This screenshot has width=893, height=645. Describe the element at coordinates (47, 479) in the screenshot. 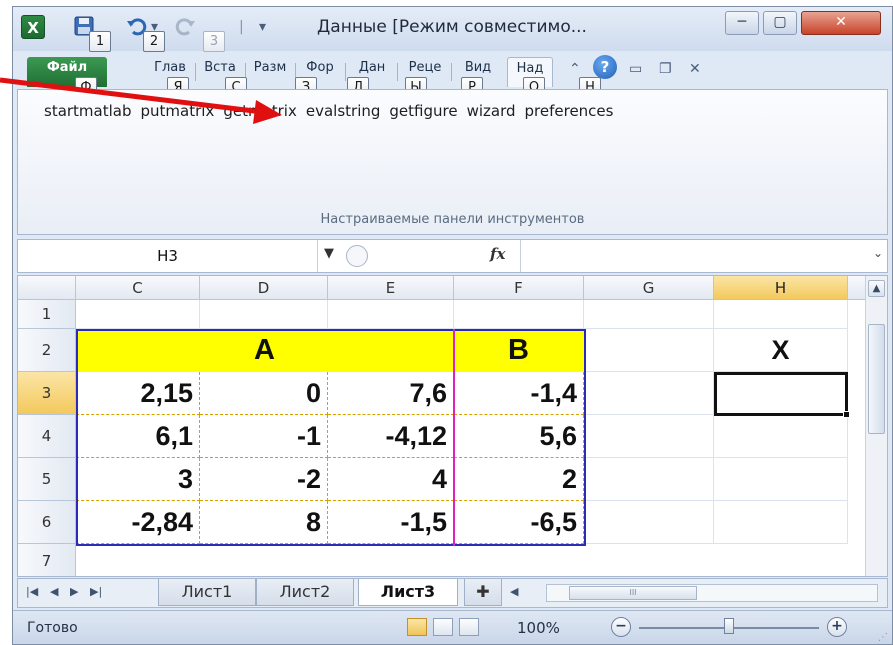

I see `row-header-5: 5` at that location.